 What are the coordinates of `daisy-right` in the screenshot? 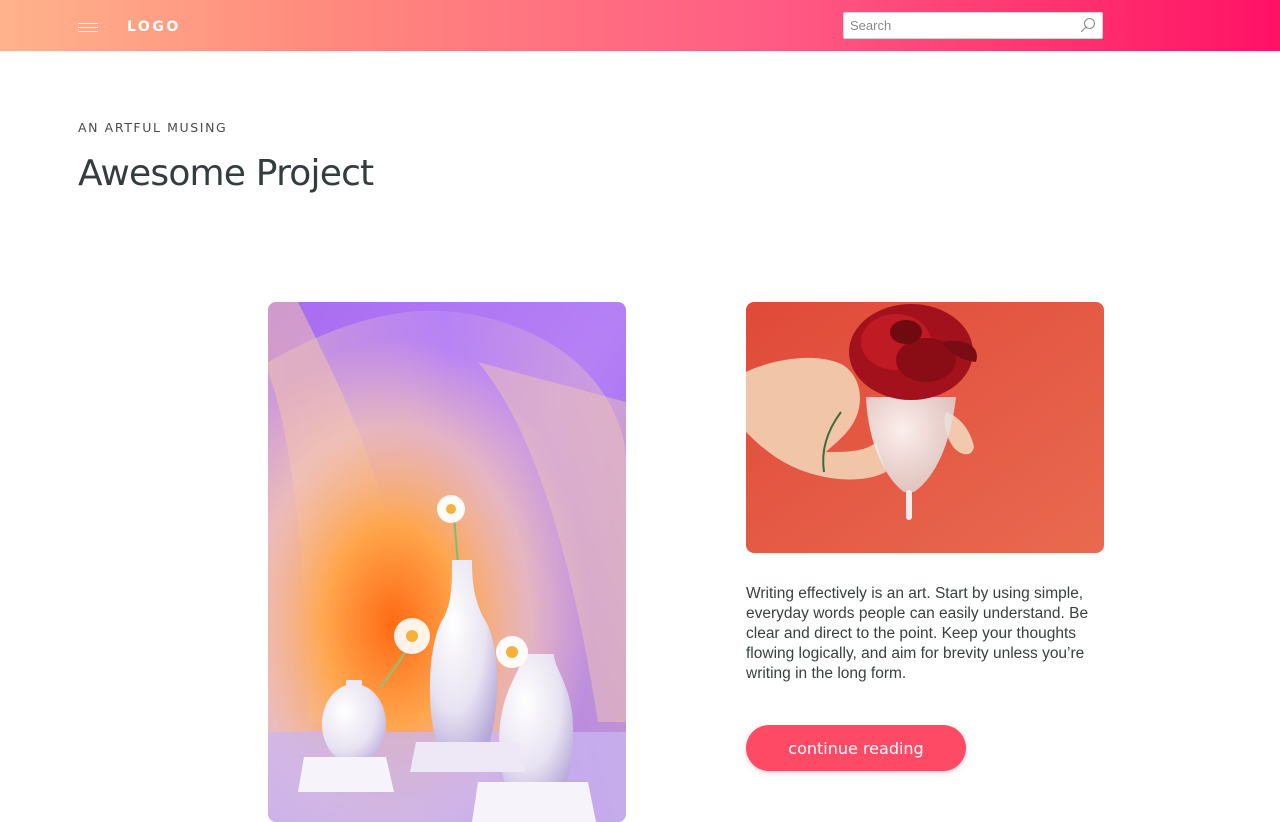 It's located at (512, 652).